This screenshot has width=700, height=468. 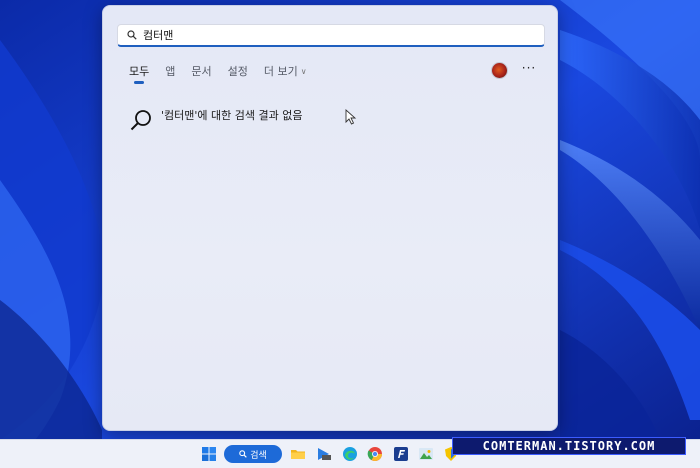 What do you see at coordinates (350, 454) in the screenshot?
I see `edge-icon` at bounding box center [350, 454].